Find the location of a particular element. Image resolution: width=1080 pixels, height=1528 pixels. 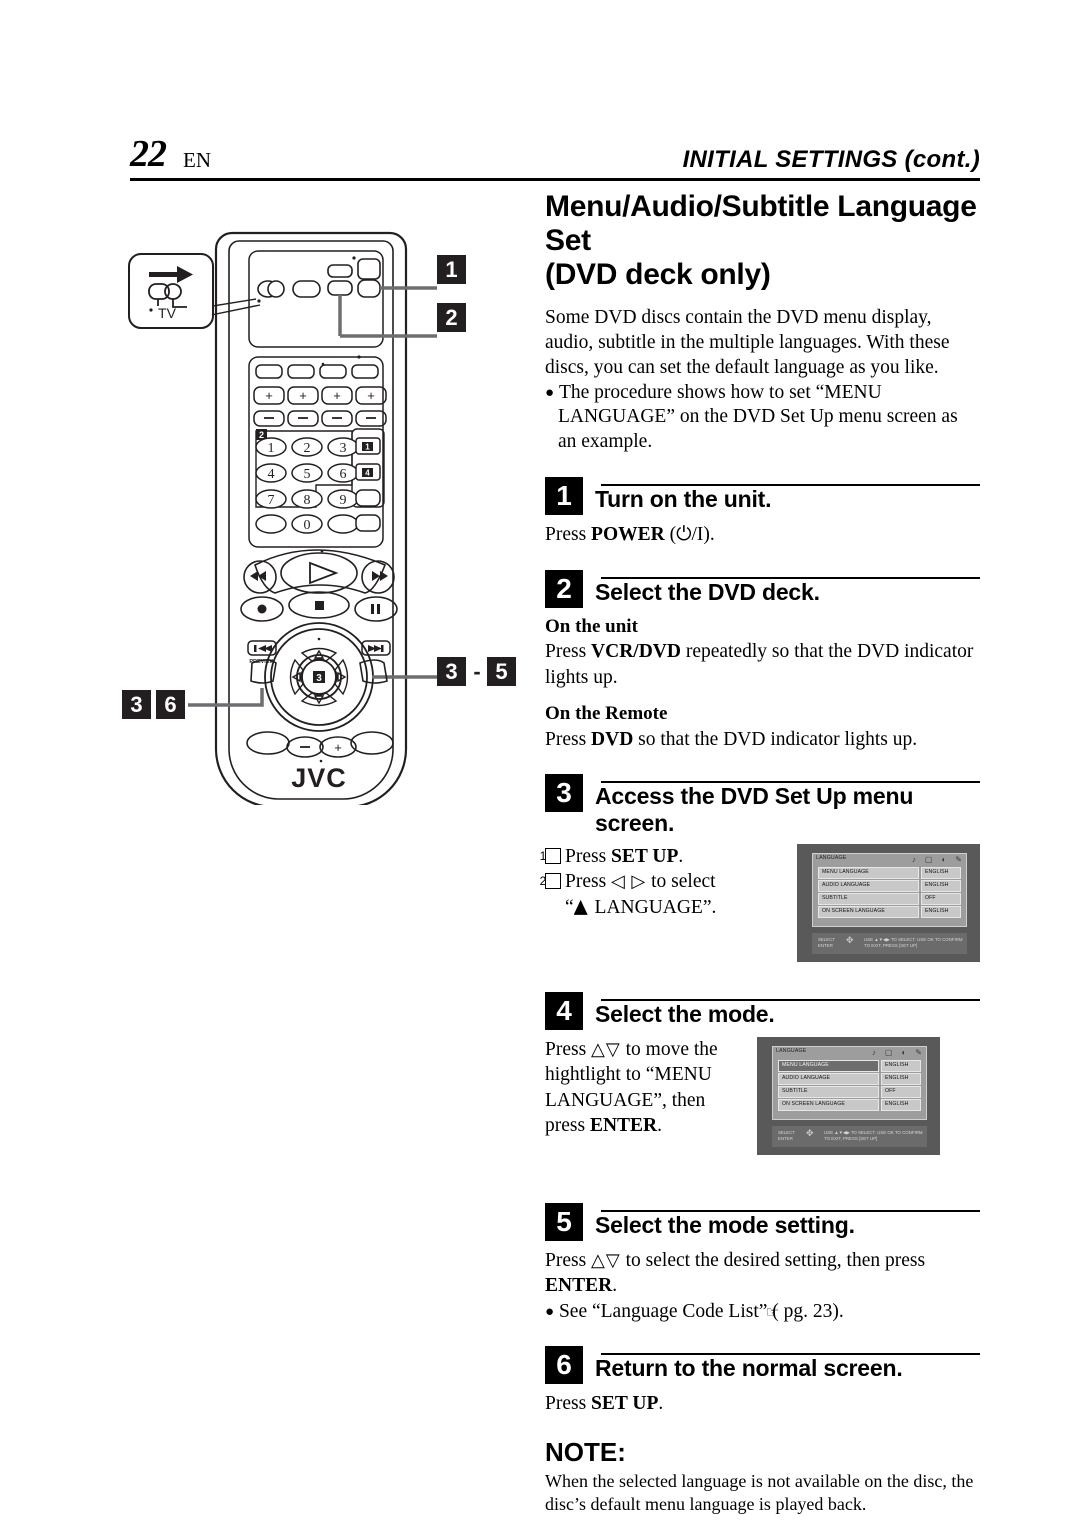

osd-row: MENU LANGUAGE ENGLISH is located at coordinates (889, 873).